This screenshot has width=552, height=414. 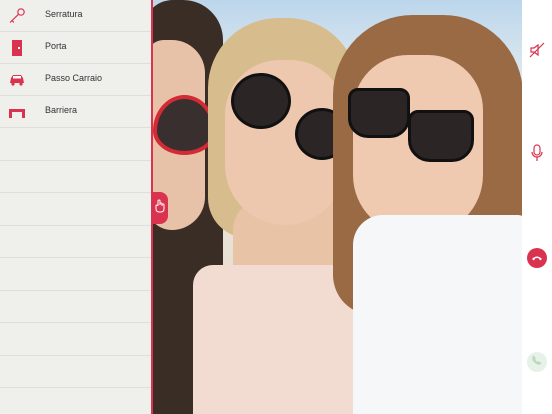 What do you see at coordinates (17, 16) in the screenshot?
I see `key-icon` at bounding box center [17, 16].